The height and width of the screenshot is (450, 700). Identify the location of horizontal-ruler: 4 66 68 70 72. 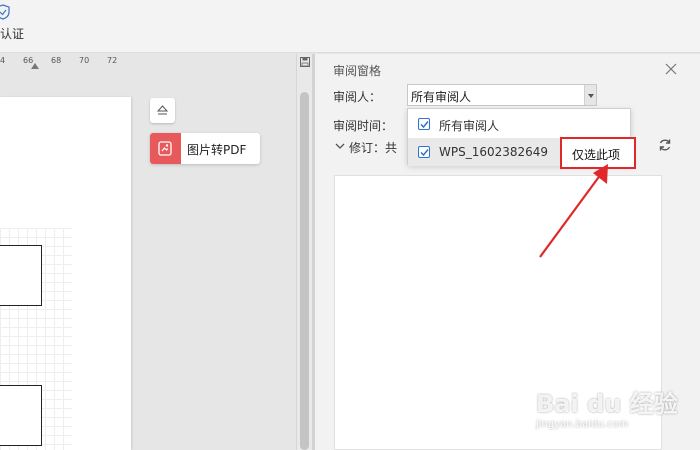
(70, 62).